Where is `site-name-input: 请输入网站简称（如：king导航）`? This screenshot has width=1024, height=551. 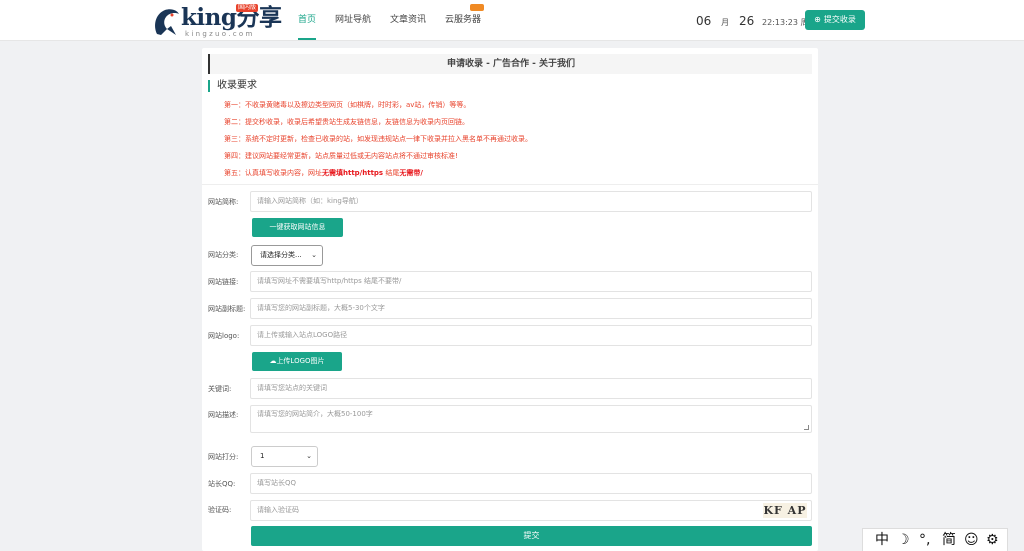
site-name-input: 请输入网站简称（如：king导航） is located at coordinates (531, 201).